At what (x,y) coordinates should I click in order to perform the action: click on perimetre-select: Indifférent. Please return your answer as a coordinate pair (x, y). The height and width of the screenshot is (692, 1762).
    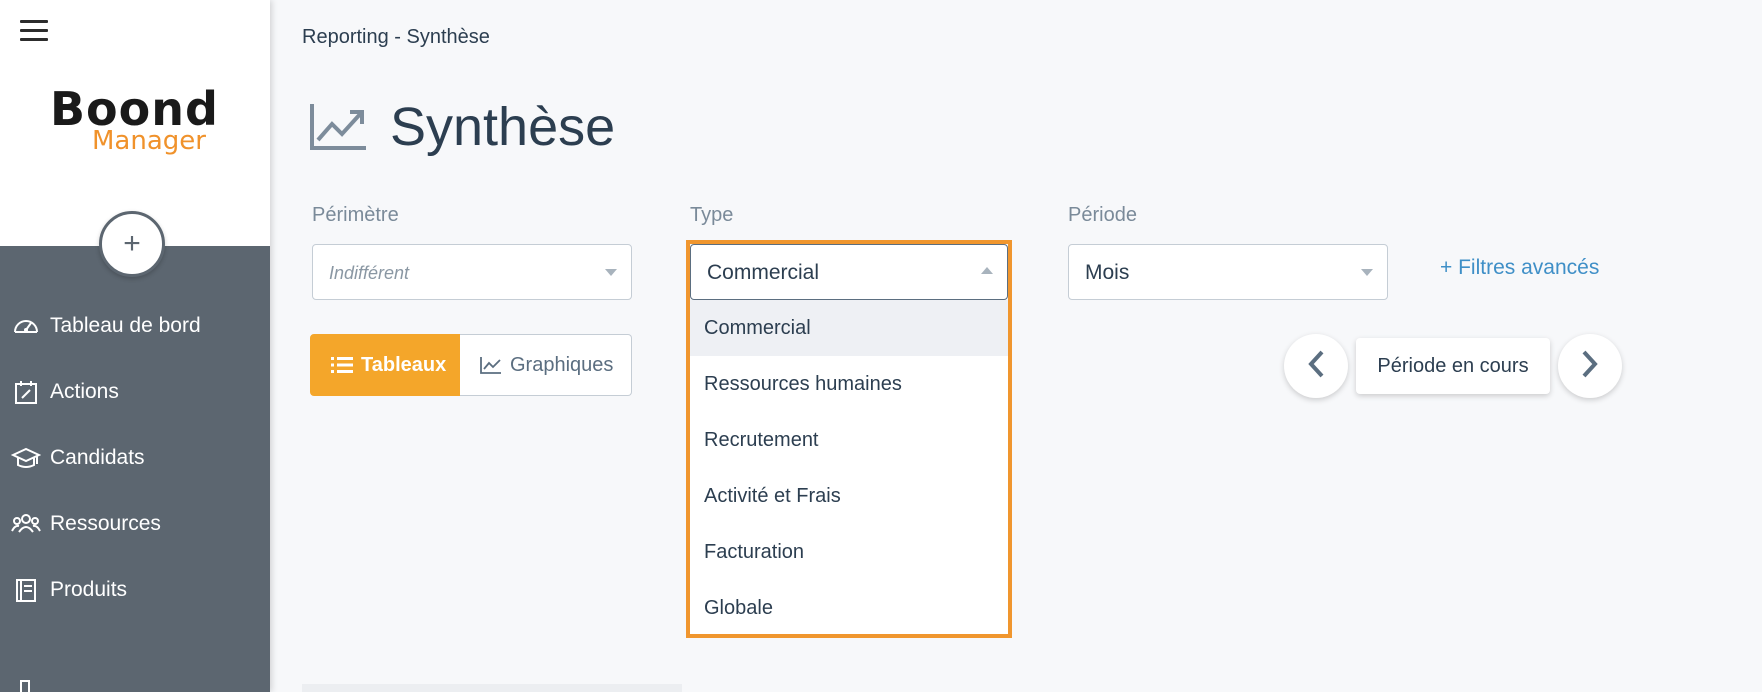
    Looking at the image, I should click on (472, 272).